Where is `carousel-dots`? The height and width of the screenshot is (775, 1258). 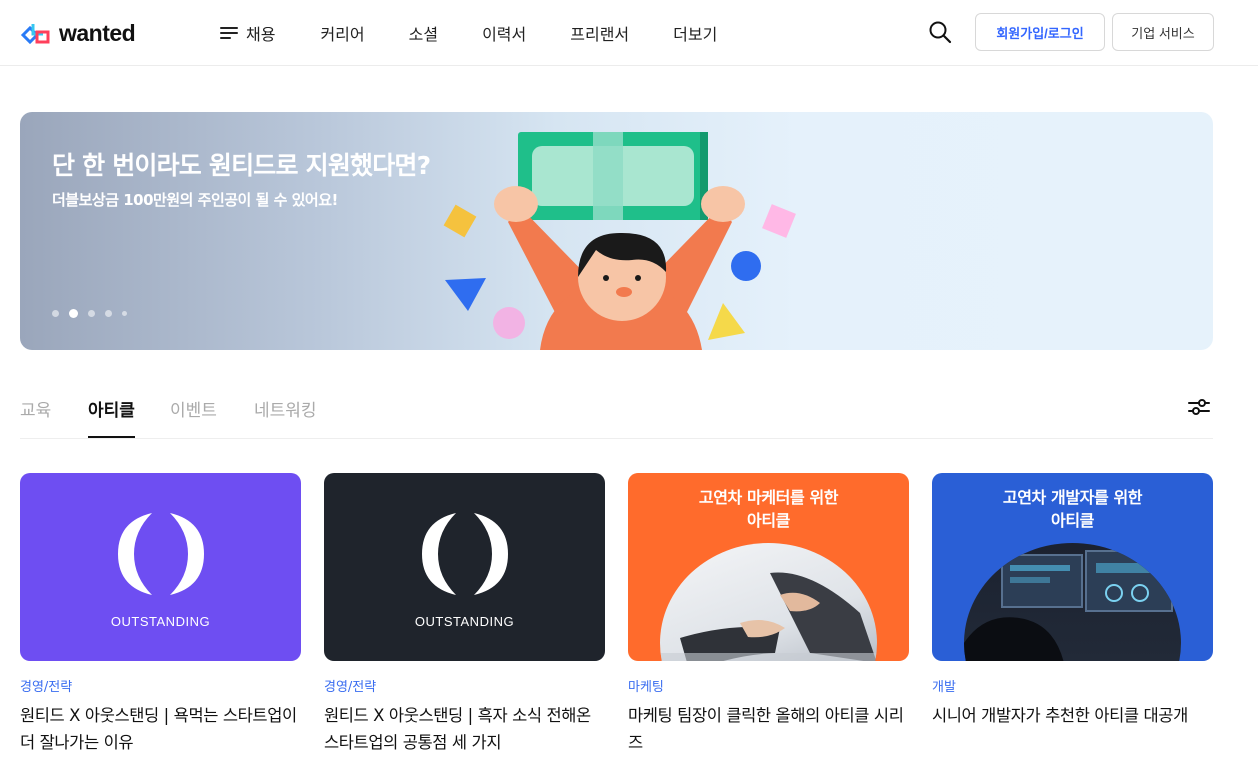 carousel-dots is located at coordinates (94, 313).